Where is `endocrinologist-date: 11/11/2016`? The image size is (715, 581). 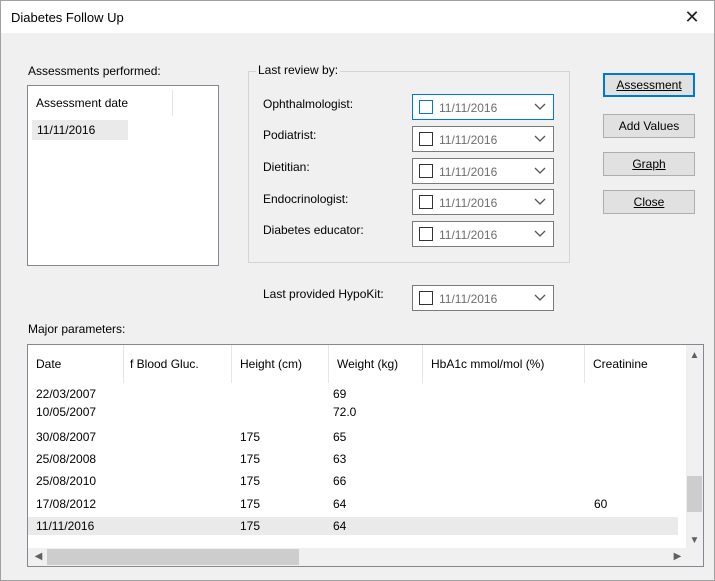
endocrinologist-date: 11/11/2016 is located at coordinates (468, 203).